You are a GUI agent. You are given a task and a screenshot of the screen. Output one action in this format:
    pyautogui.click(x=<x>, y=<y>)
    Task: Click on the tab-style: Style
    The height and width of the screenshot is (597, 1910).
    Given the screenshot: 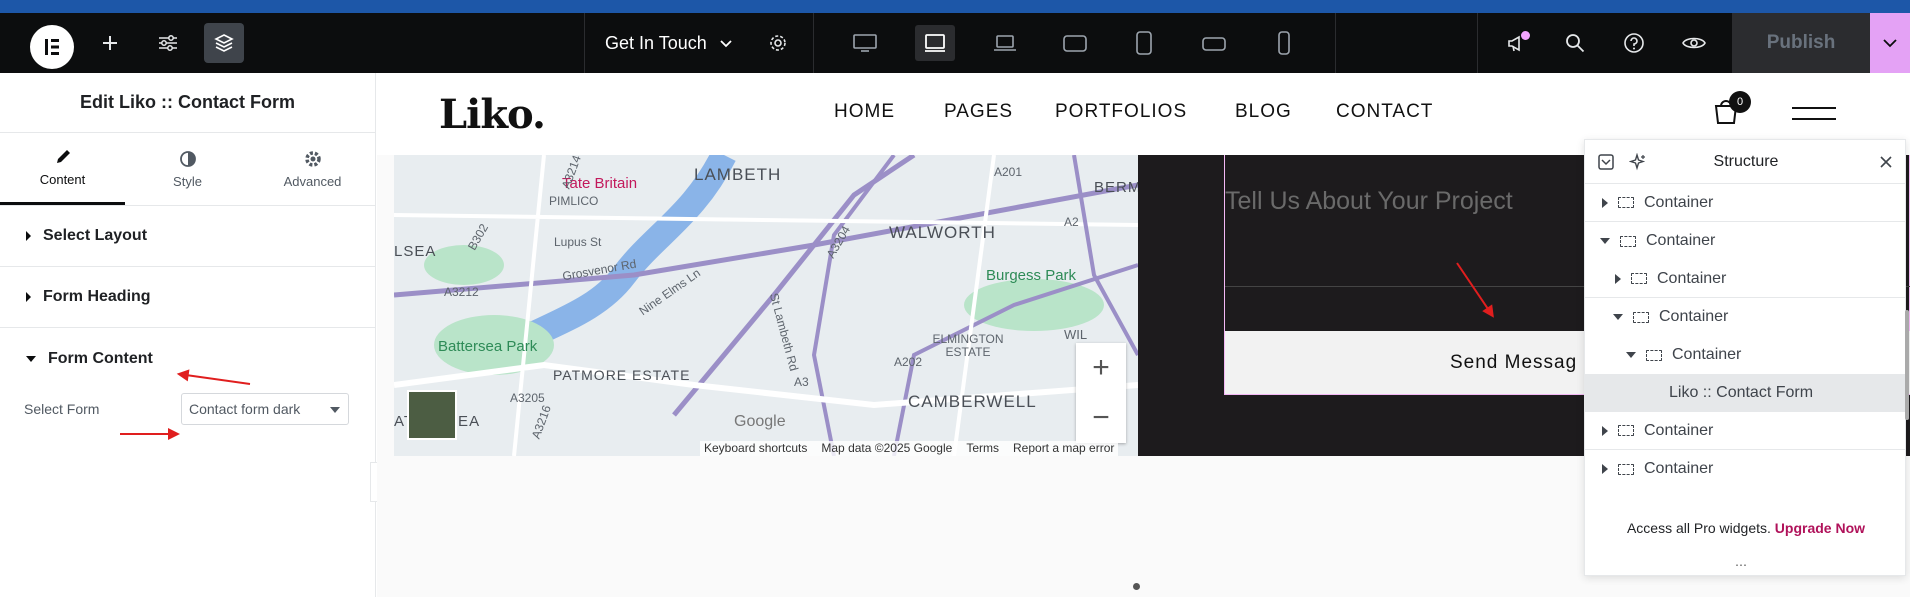 What is the action you would take?
    pyautogui.click(x=187, y=169)
    